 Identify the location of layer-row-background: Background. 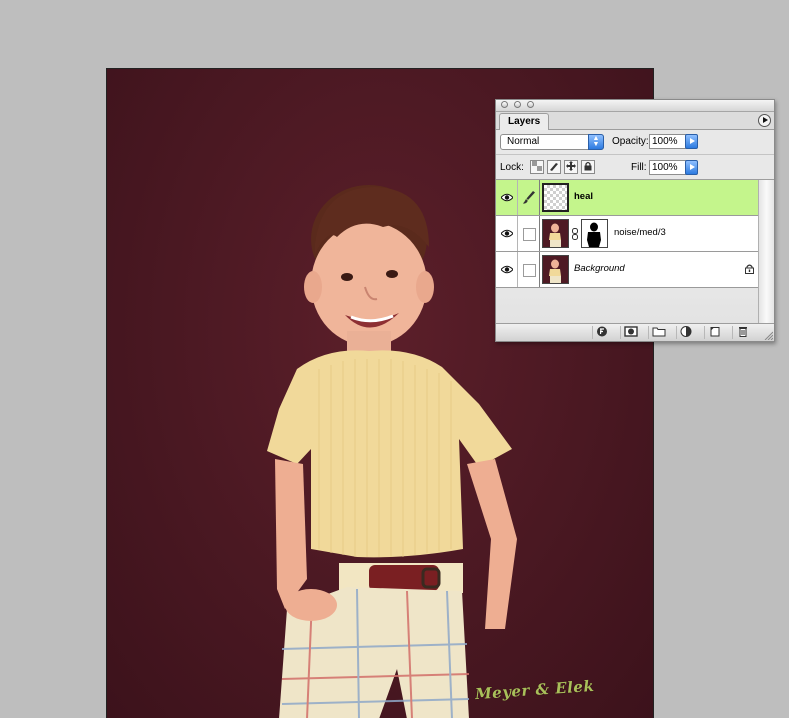
(627, 270).